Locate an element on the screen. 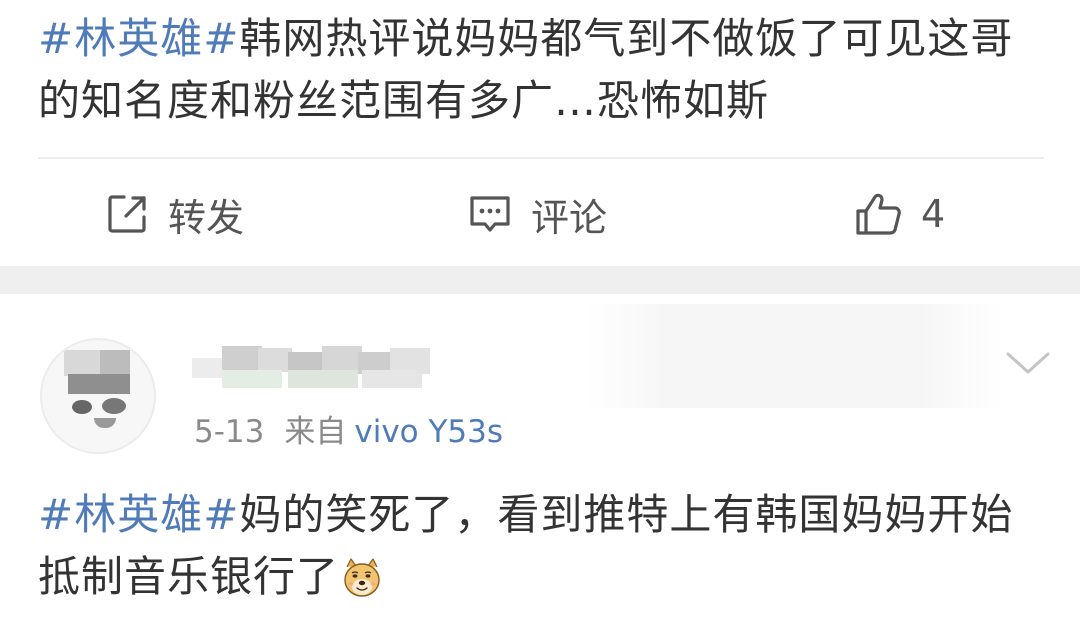 This screenshot has width=1080, height=620. avatar is located at coordinates (98, 396).